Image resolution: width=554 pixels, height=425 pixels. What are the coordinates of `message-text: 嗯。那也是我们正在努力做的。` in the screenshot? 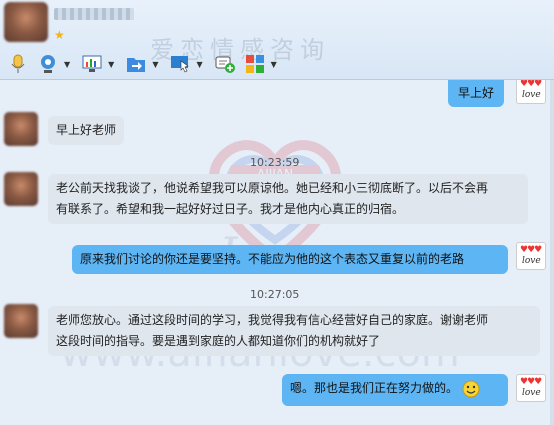 It's located at (374, 388).